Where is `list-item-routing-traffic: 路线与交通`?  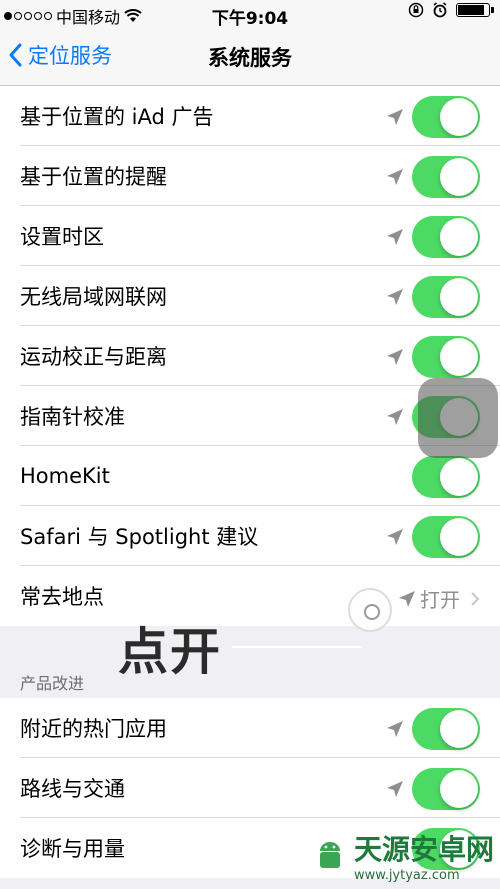
list-item-routing-traffic: 路线与交通 is located at coordinates (250, 788).